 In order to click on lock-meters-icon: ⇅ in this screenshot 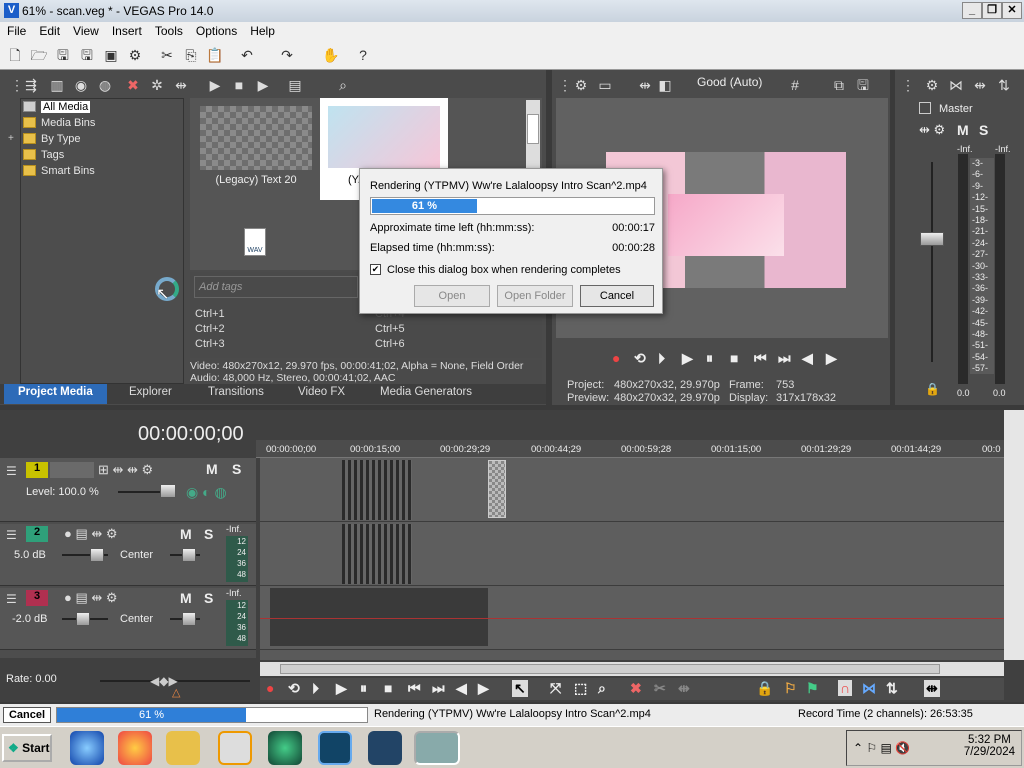, I will do `click(1004, 85)`.